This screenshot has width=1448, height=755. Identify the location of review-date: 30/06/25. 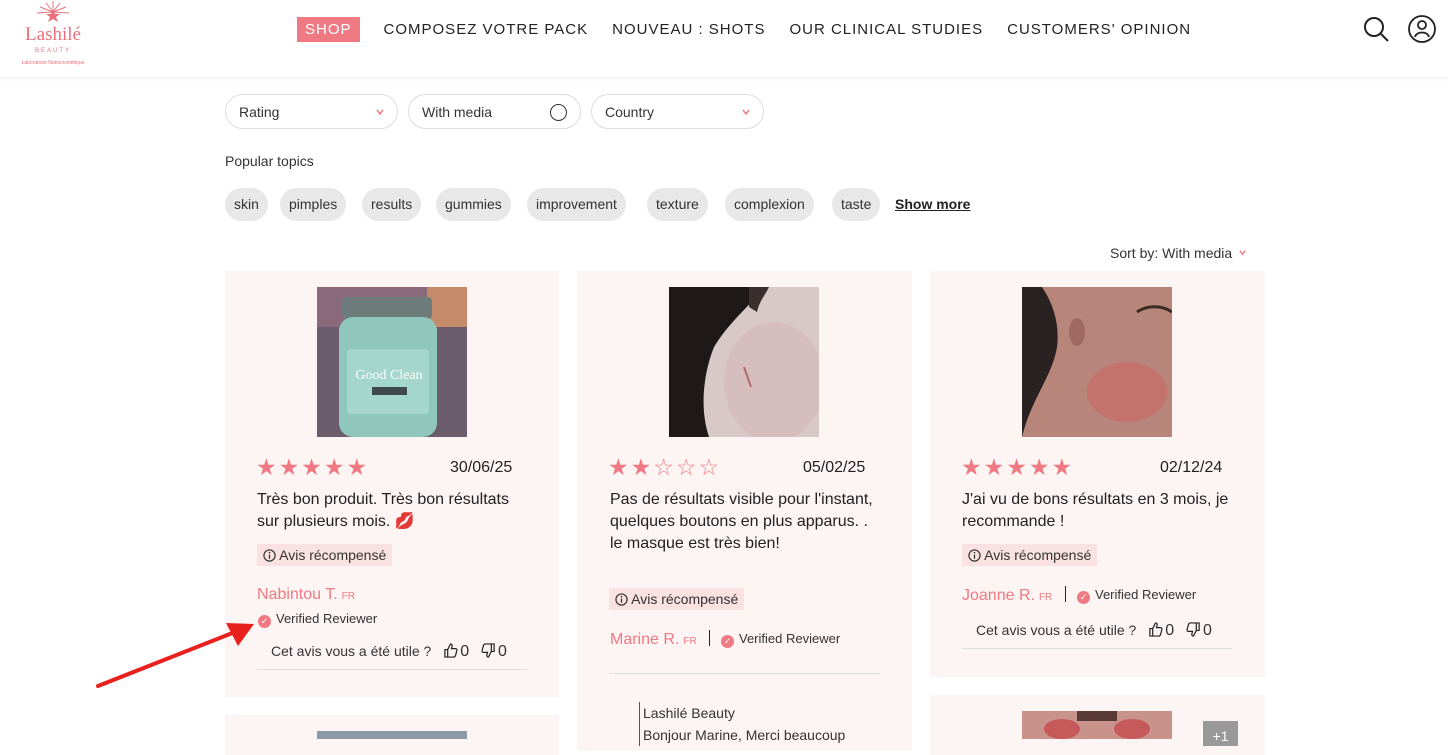
(481, 467).